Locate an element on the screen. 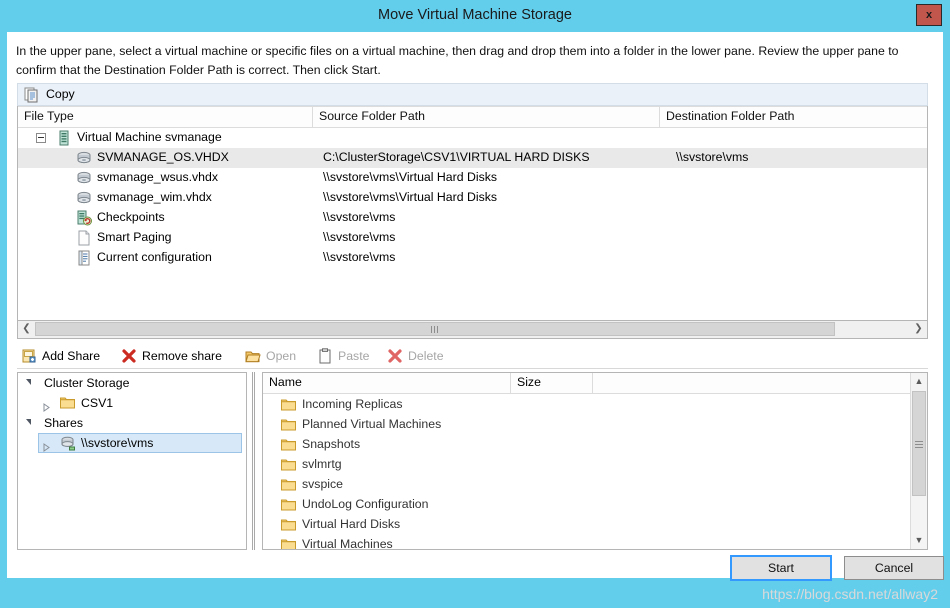  list-item: Incoming Replicas is located at coordinates (595, 404).